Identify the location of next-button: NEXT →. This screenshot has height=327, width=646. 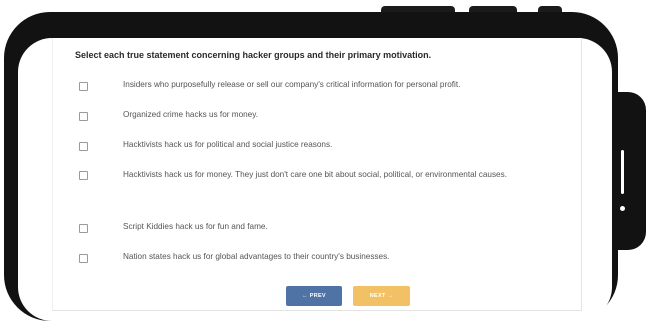
(381, 296).